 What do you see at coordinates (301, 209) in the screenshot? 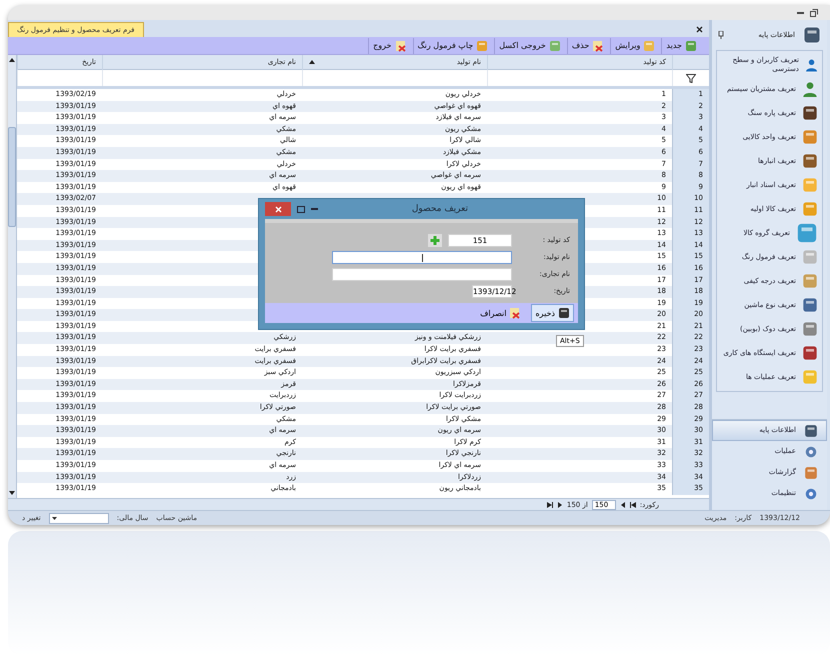
I see `maximize-icon` at bounding box center [301, 209].